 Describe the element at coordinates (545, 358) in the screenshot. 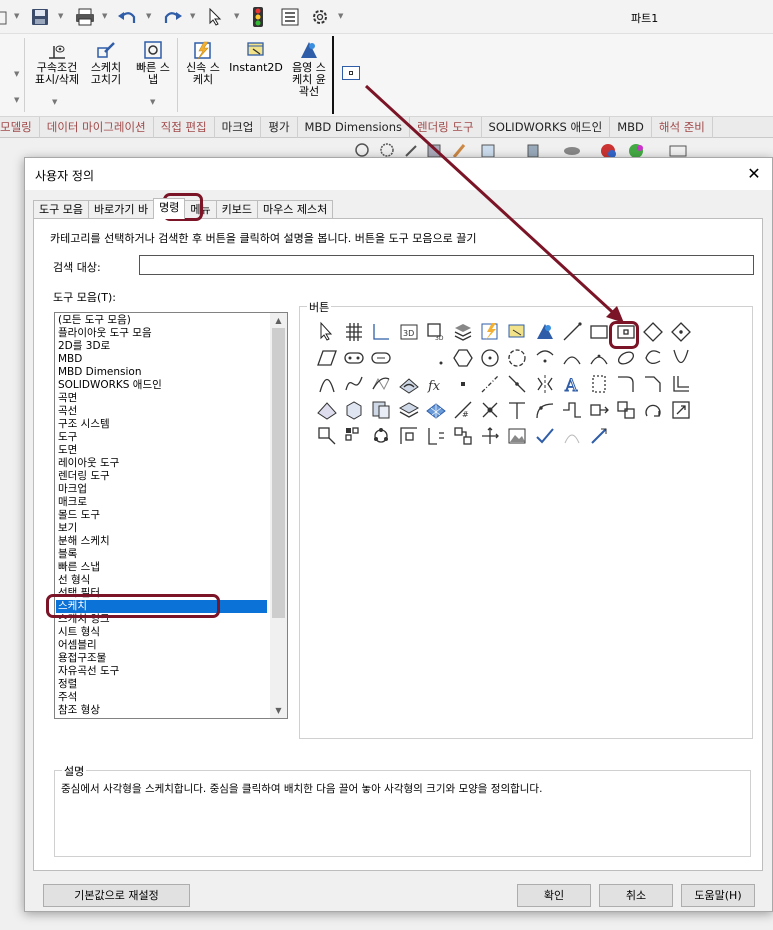

I see `centerpoint-arc-icon` at that location.